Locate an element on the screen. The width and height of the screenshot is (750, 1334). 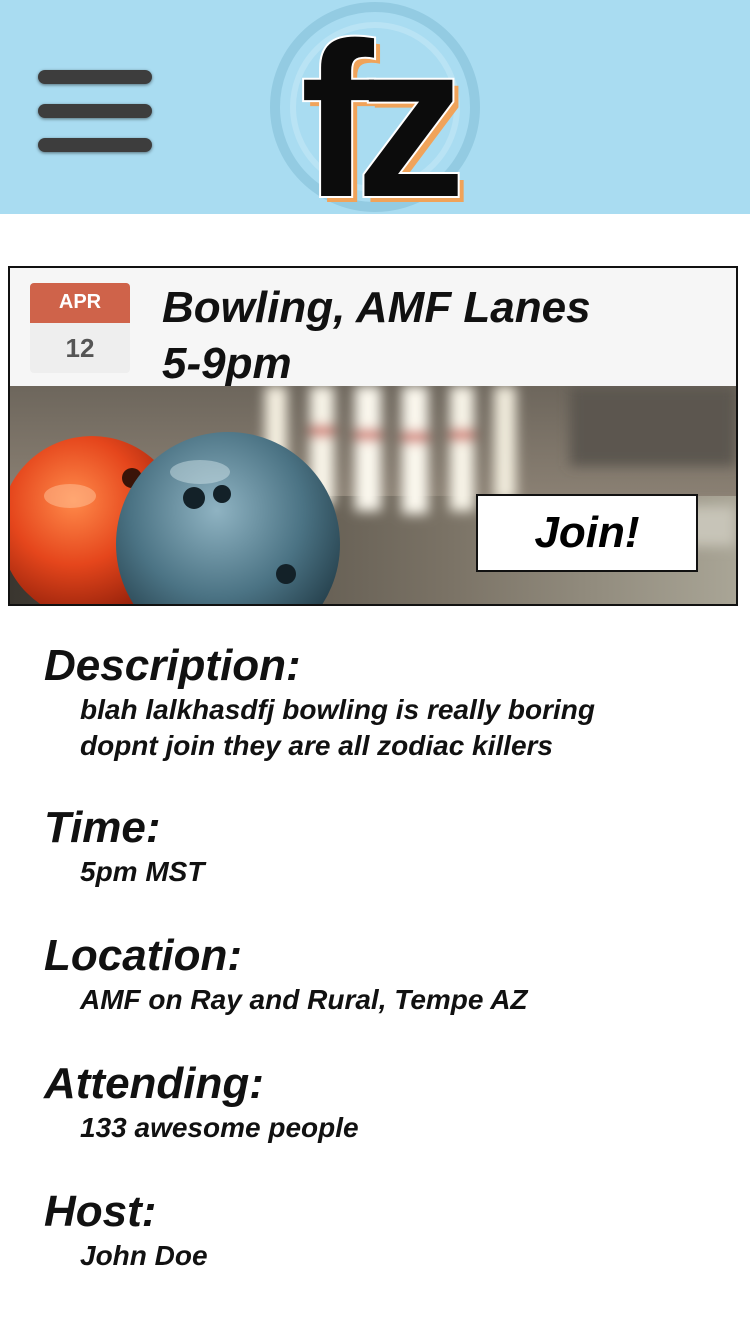
location-heading: Location: is located at coordinates (143, 955).